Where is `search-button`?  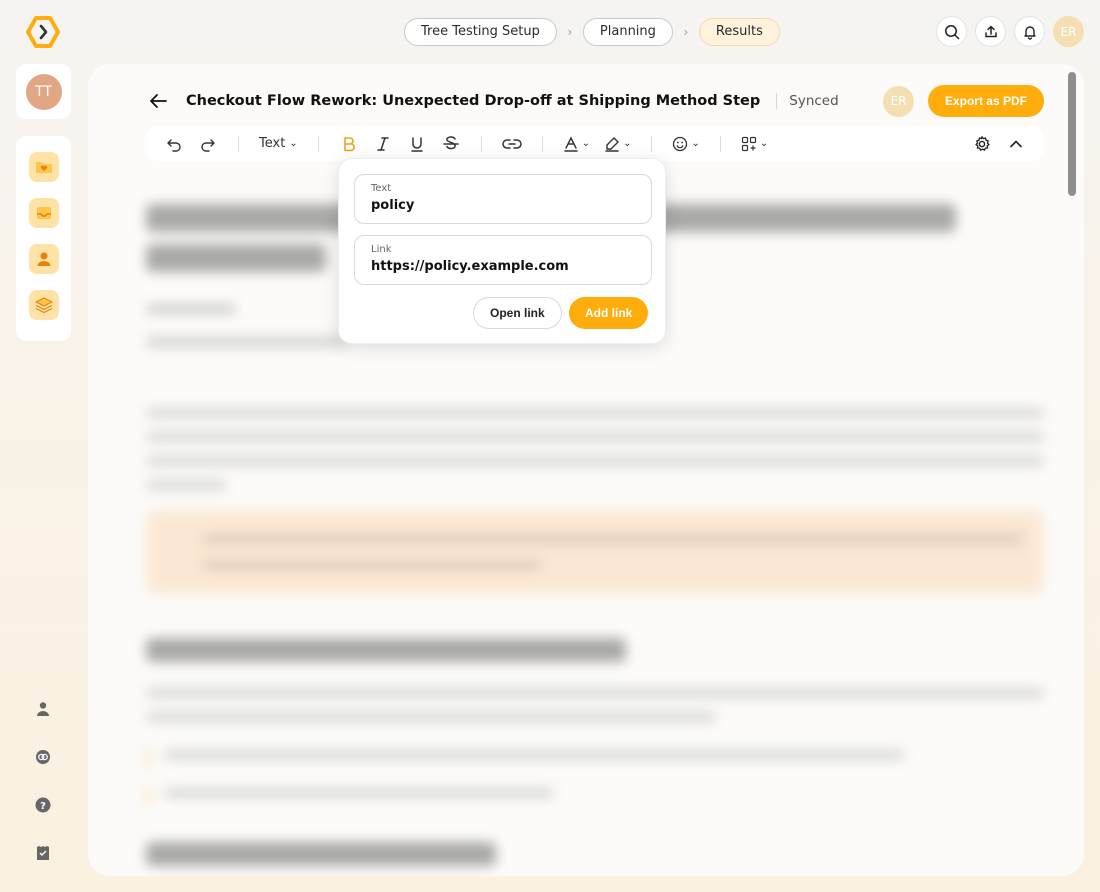 search-button is located at coordinates (951, 31).